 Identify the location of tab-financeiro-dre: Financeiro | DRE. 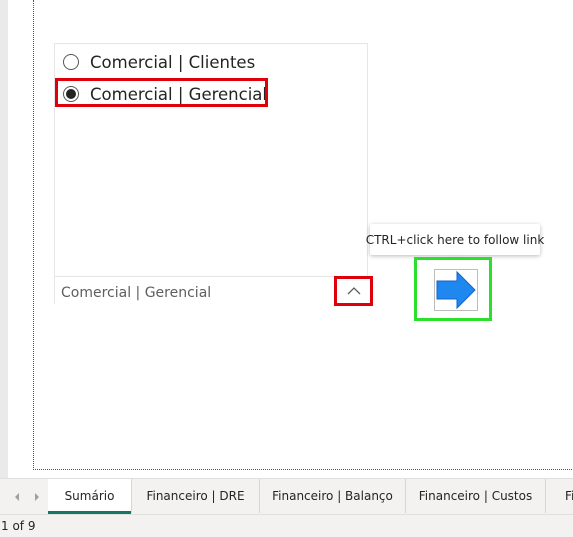
(196, 496).